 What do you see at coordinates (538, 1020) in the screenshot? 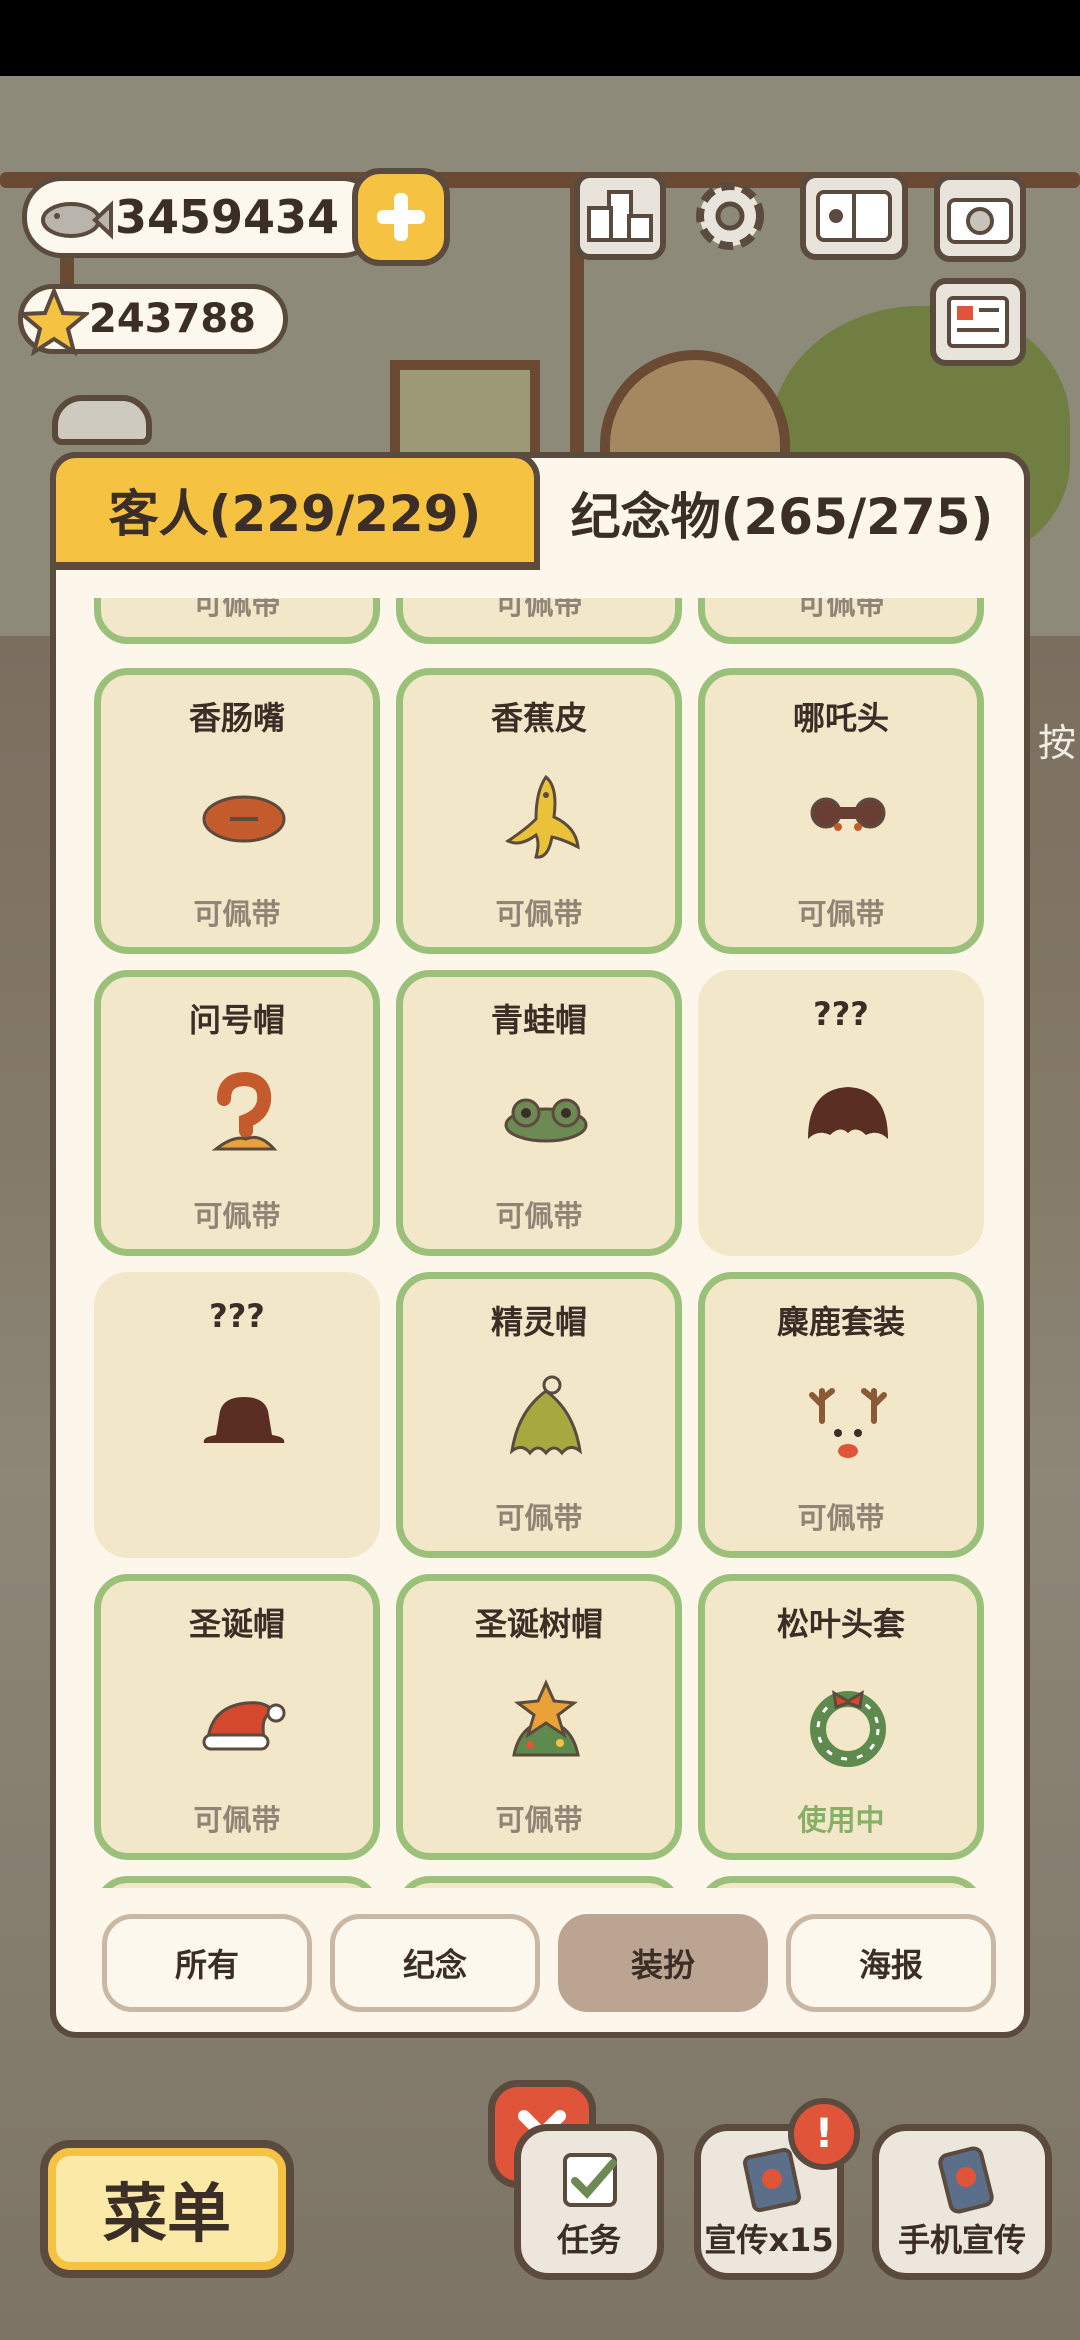
I see `card-name: 青蛙帽` at bounding box center [538, 1020].